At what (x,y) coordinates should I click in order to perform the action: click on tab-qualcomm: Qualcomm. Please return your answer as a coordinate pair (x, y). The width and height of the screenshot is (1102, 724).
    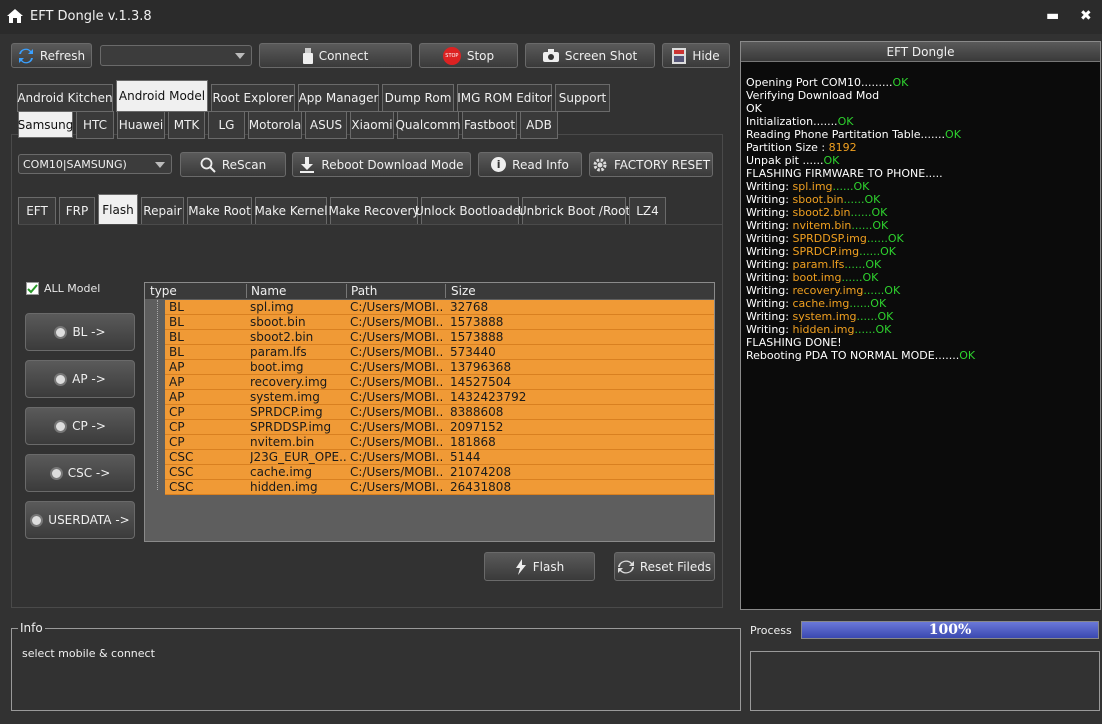
    Looking at the image, I should click on (428, 125).